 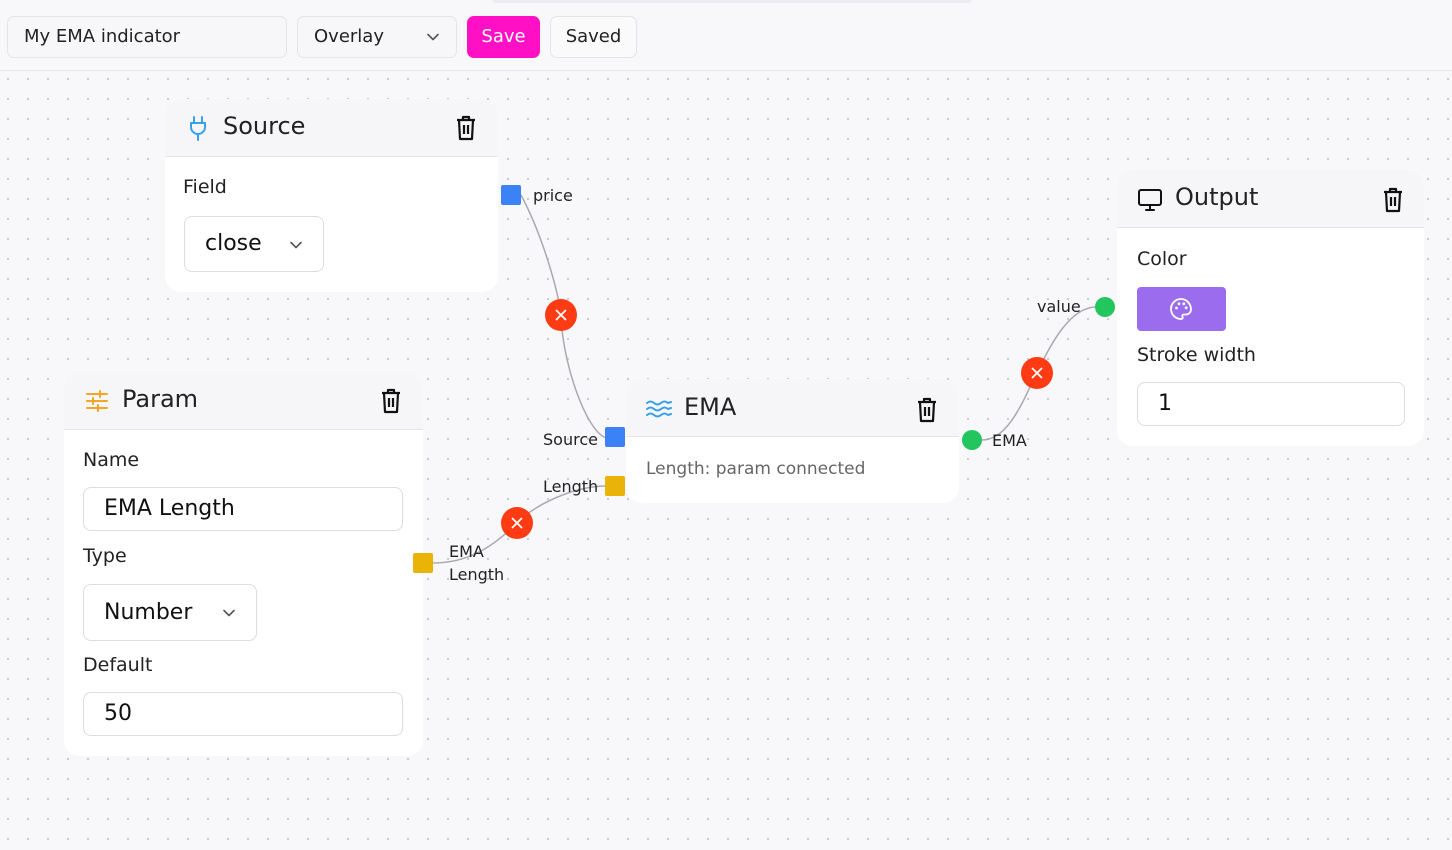 What do you see at coordinates (1059, 306) in the screenshot?
I see `output-value-input-label: value` at bounding box center [1059, 306].